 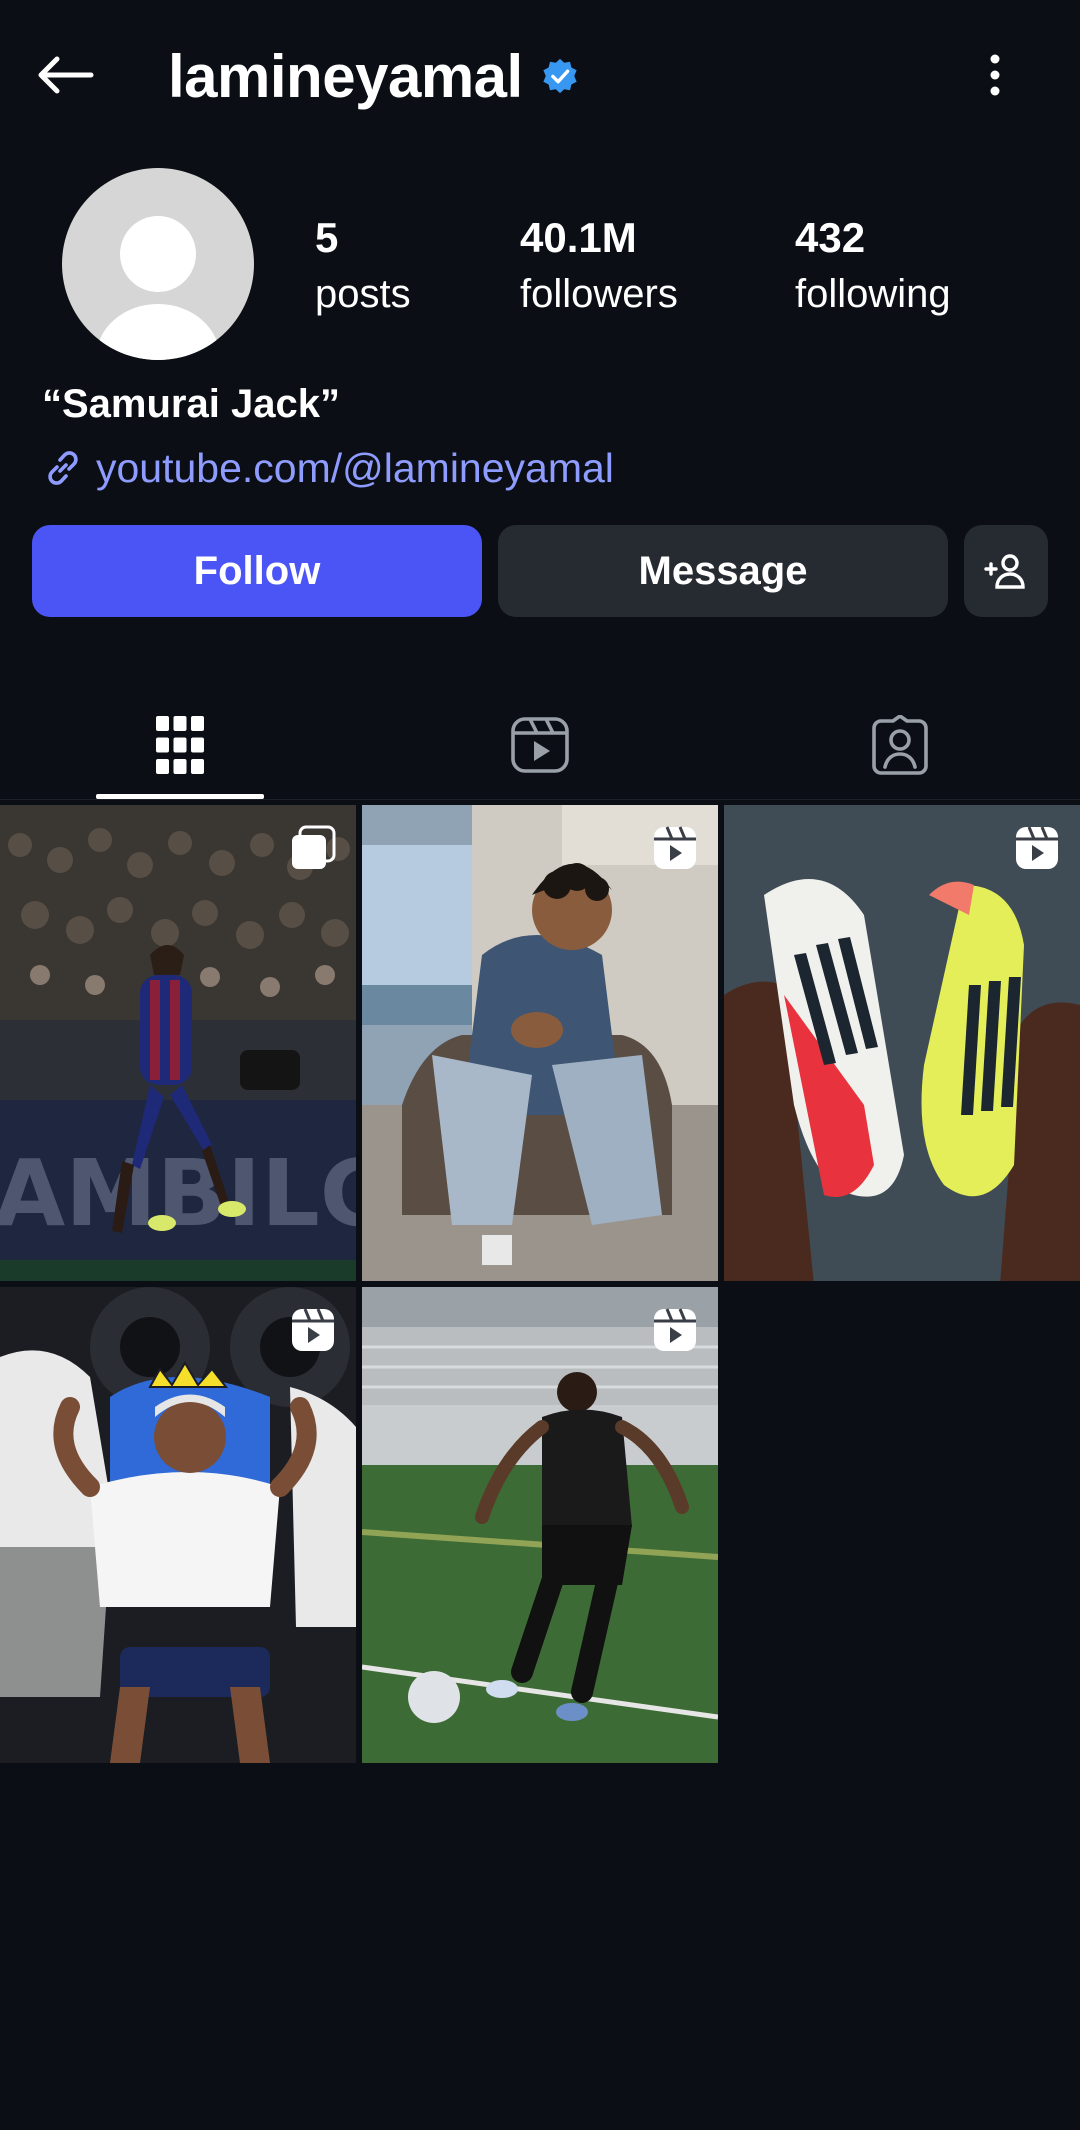 What do you see at coordinates (560, 76) in the screenshot?
I see `verified-badge-icon` at bounding box center [560, 76].